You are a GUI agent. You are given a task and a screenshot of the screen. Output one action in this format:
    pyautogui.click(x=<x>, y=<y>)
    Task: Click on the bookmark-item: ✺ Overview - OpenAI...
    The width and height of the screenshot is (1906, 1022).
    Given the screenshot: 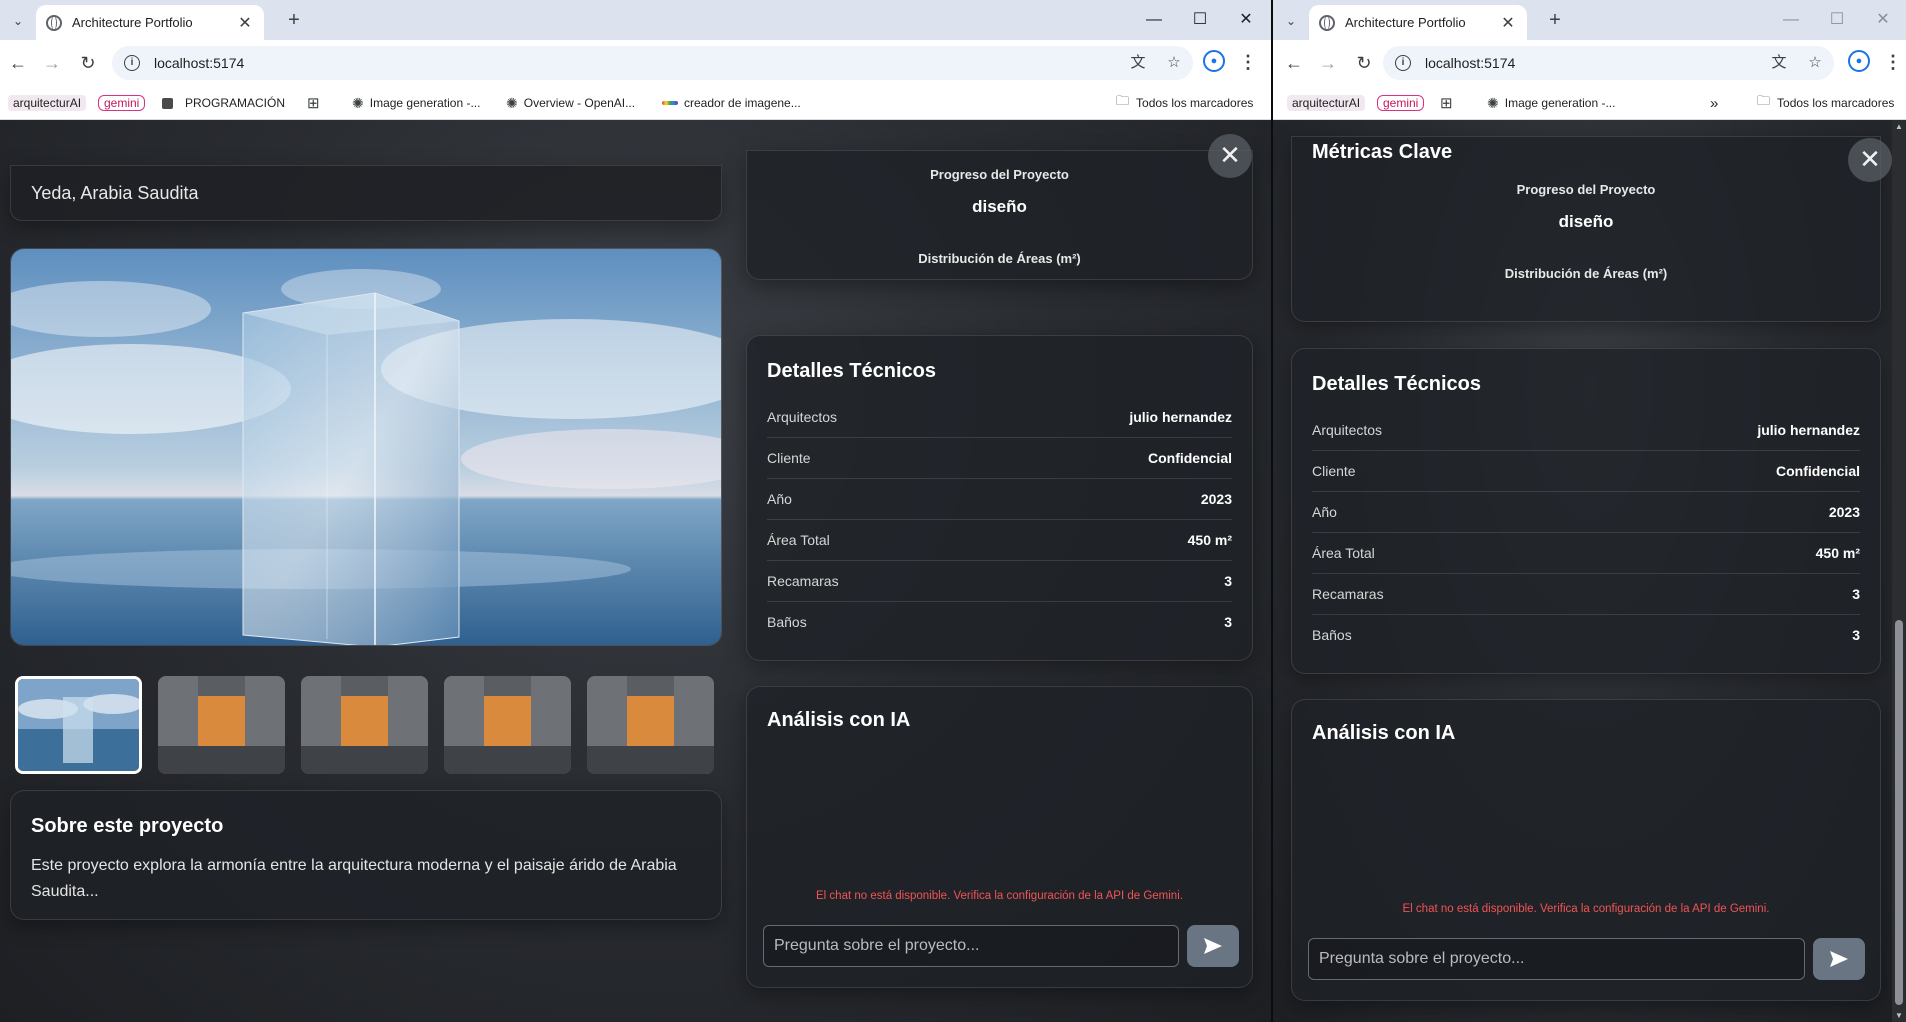 What is the action you would take?
    pyautogui.click(x=570, y=103)
    